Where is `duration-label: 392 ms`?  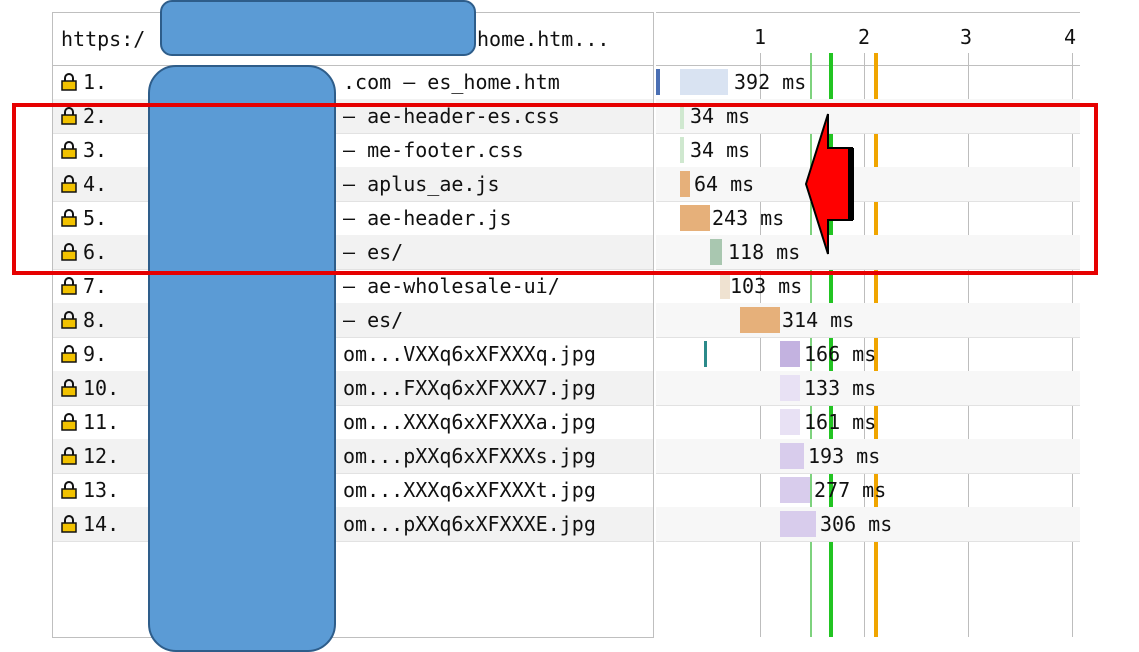
duration-label: 392 ms is located at coordinates (770, 82).